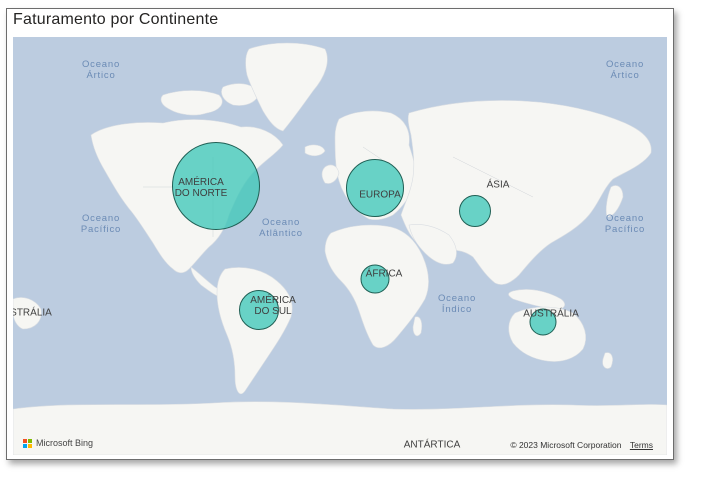  What do you see at coordinates (27, 443) in the screenshot?
I see `microsoft-logo-icon` at bounding box center [27, 443].